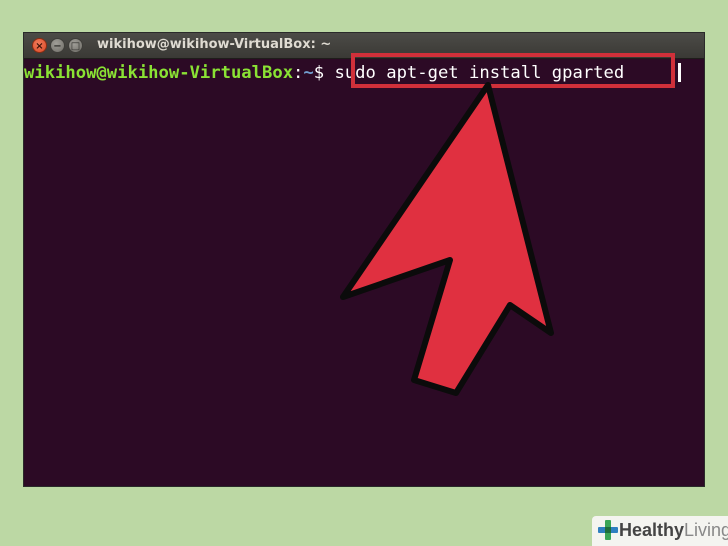 The width and height of the screenshot is (728, 546). I want to click on watermark-text: HealthyLiving, so click(673, 530).